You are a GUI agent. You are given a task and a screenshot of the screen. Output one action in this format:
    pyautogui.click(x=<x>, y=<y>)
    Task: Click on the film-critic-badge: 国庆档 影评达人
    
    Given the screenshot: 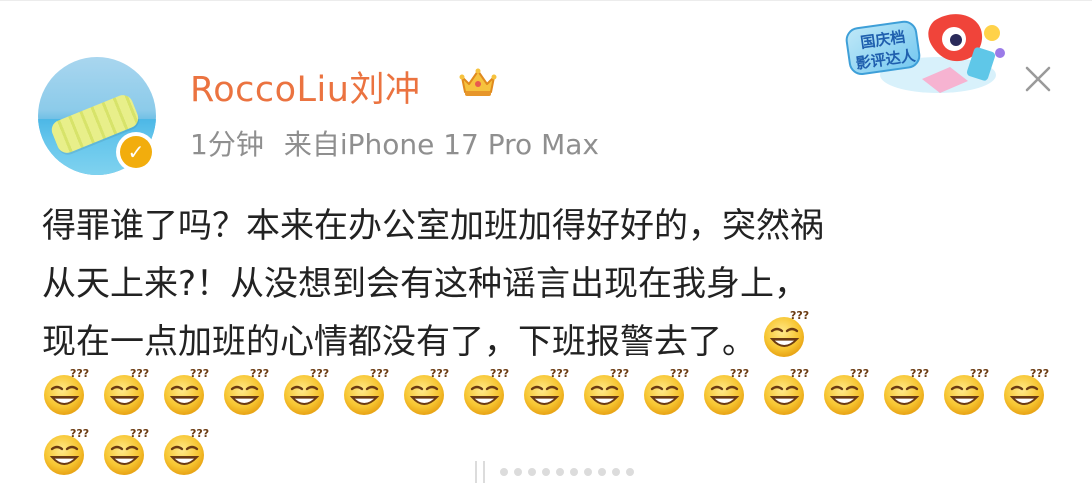 What is the action you would take?
    pyautogui.click(x=928, y=56)
    